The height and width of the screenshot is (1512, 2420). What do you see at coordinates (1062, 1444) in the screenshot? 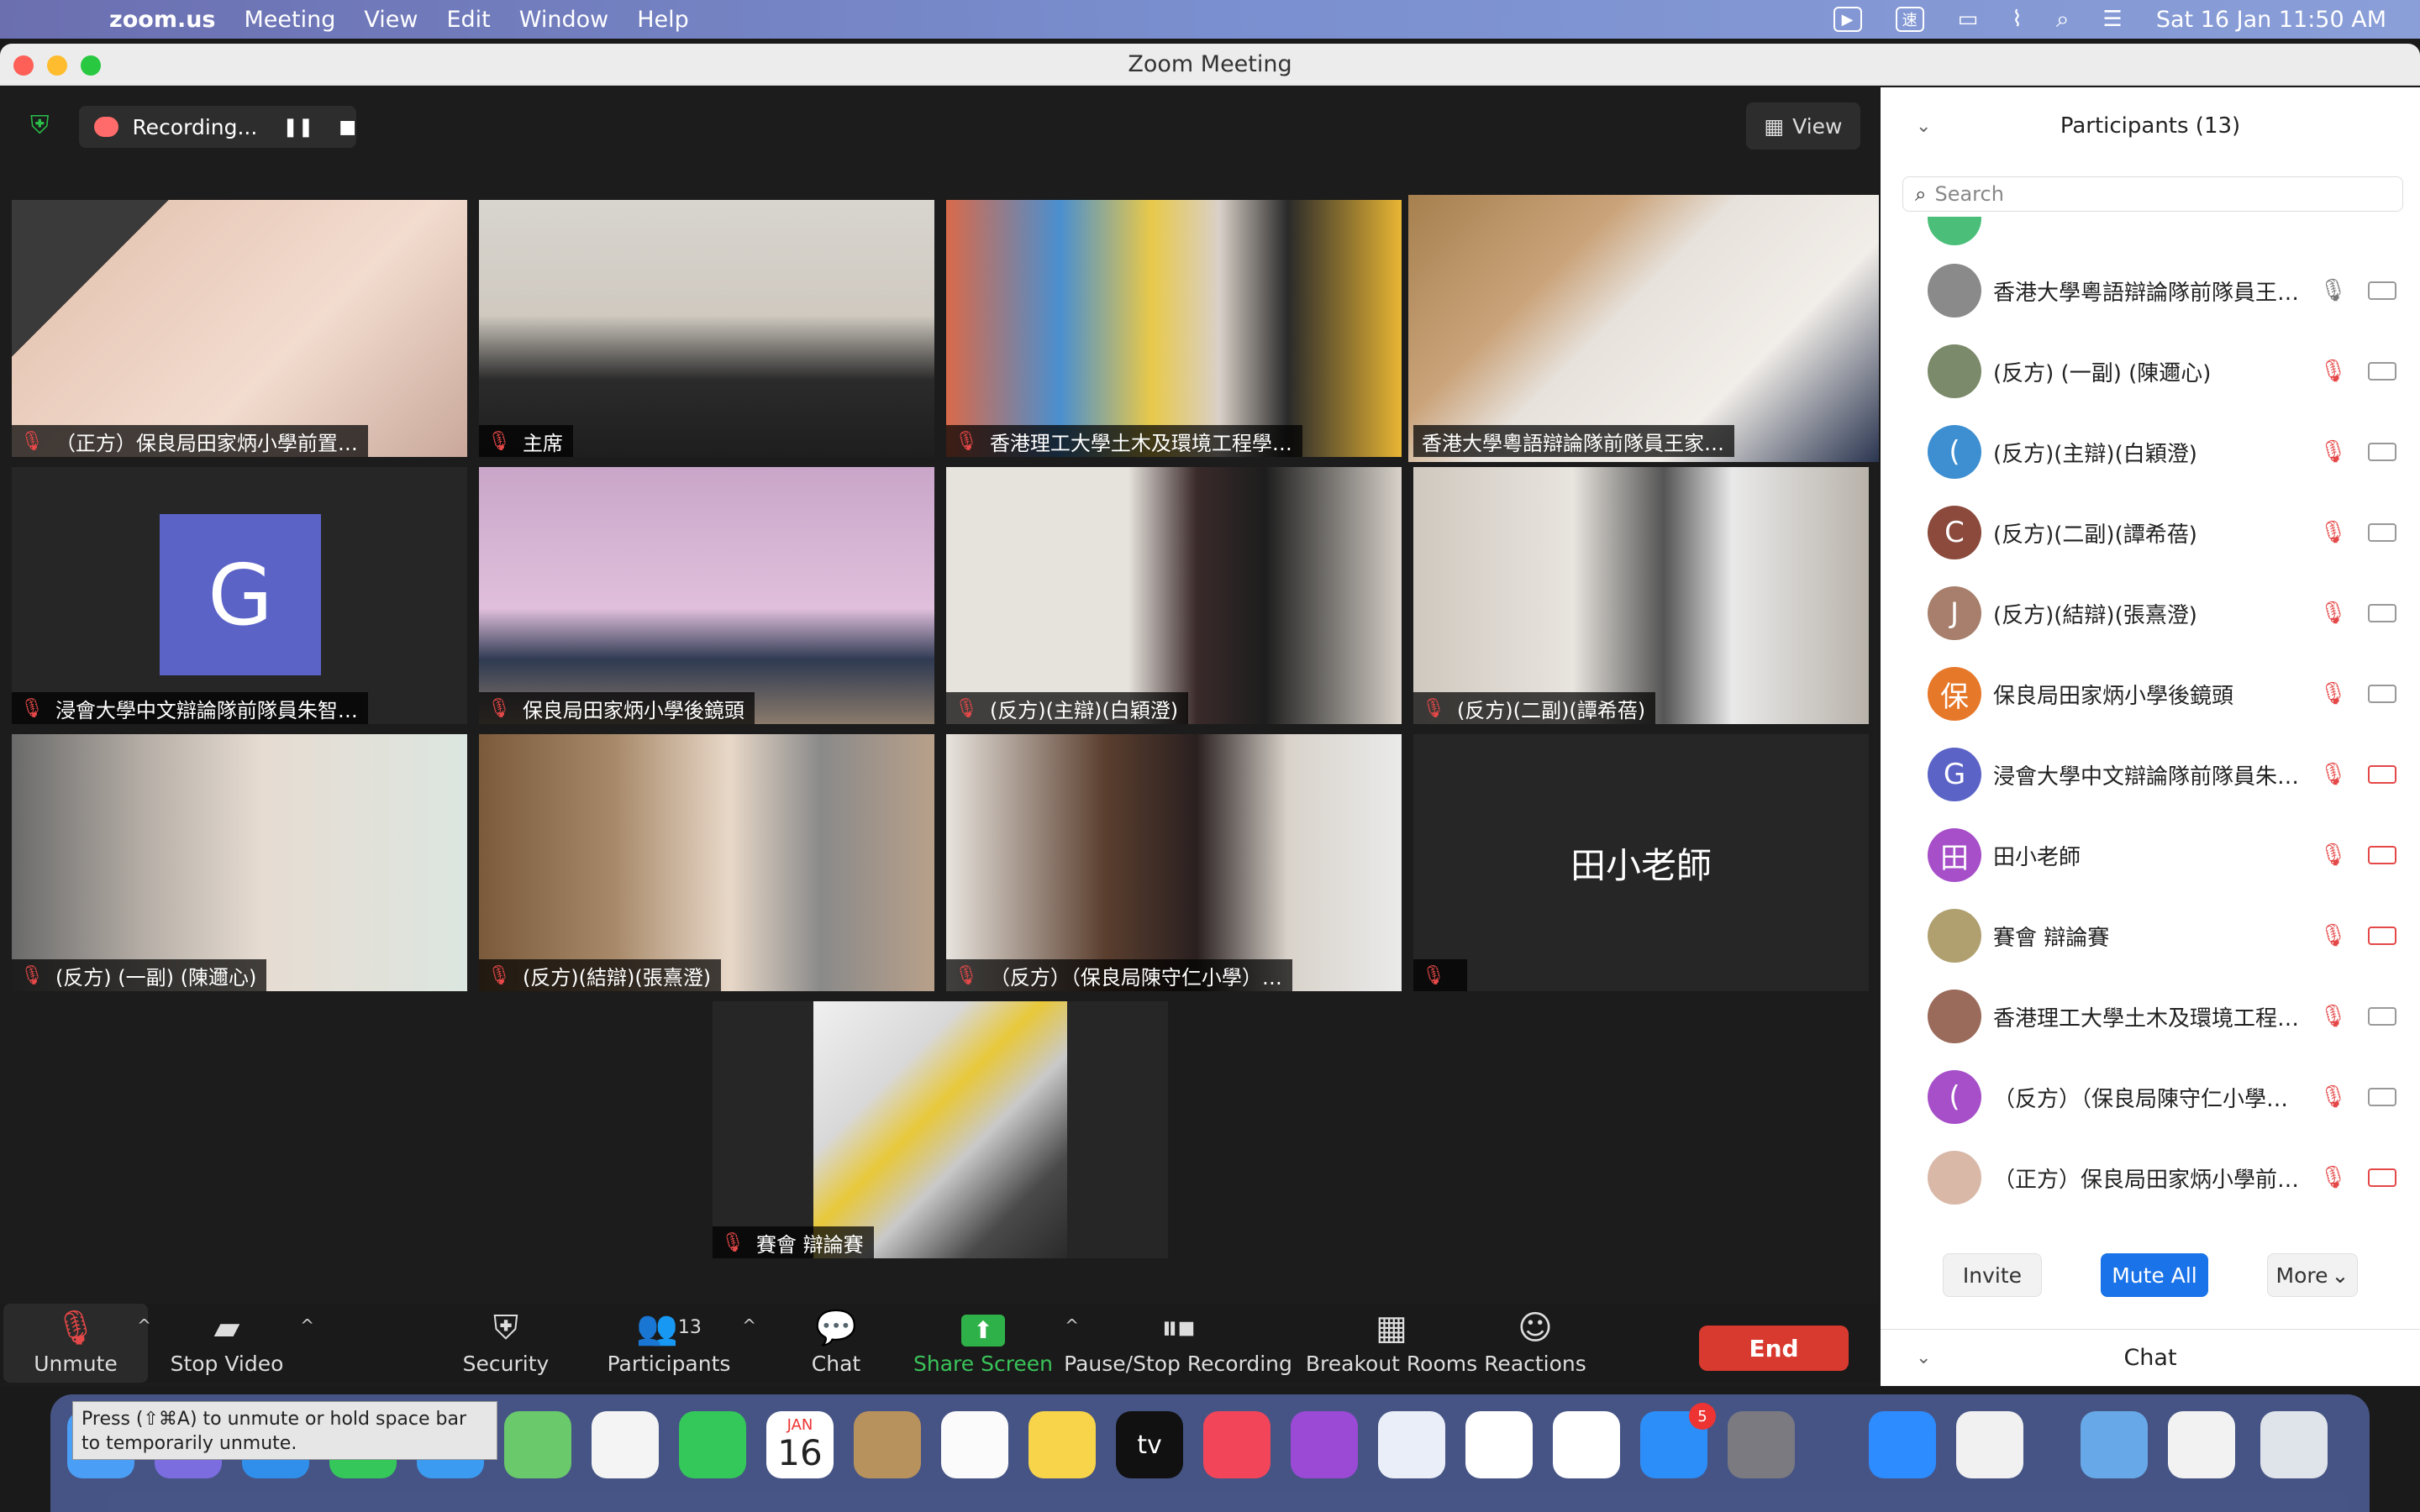
I see `notes-icon` at bounding box center [1062, 1444].